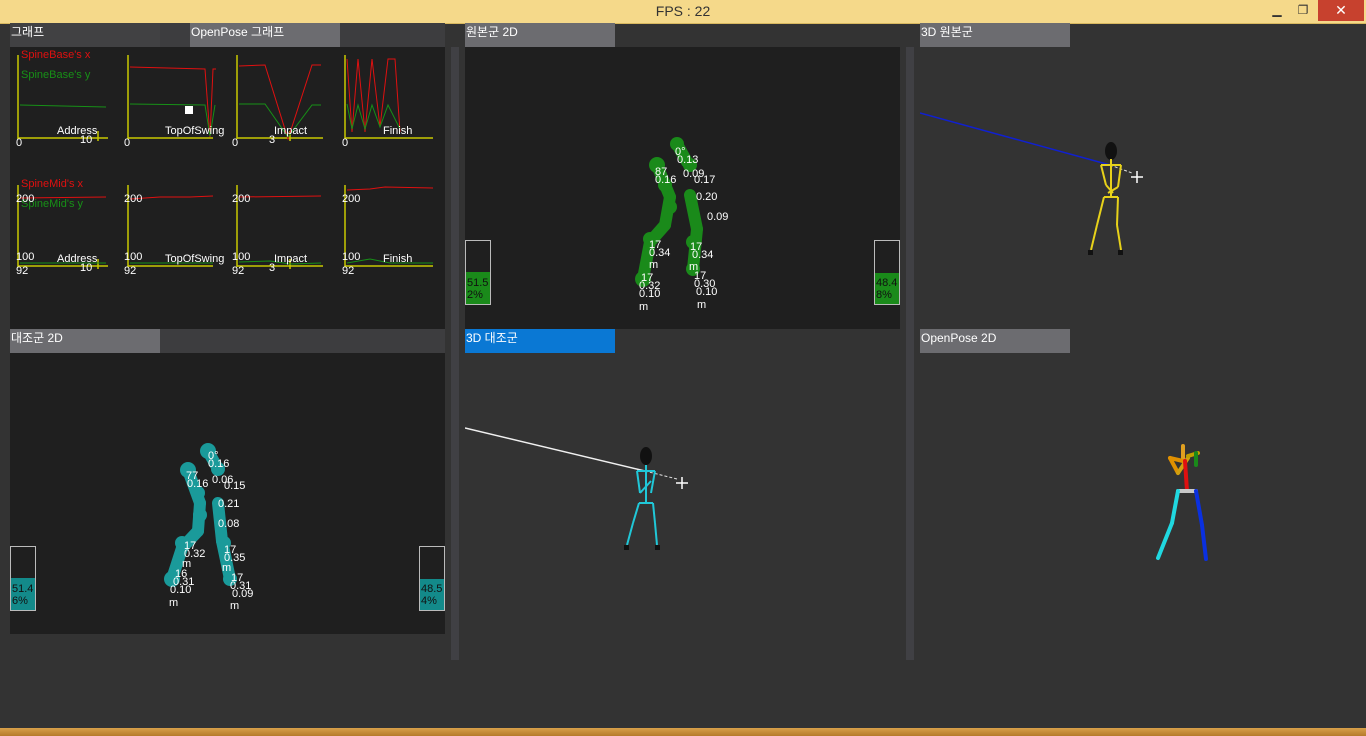  What do you see at coordinates (478, 283) in the screenshot?
I see `balance-bar-value: 51.5` at bounding box center [478, 283].